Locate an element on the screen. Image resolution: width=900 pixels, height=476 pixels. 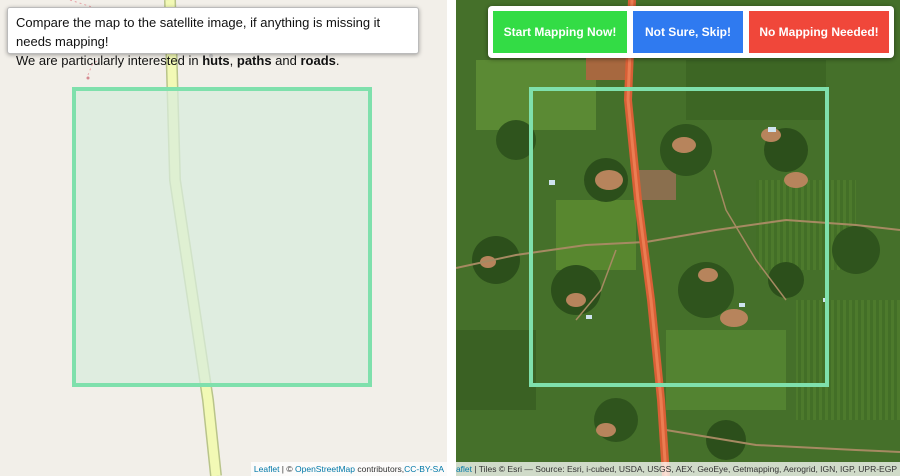
start-mapping-button: Start Mapping Now! is located at coordinates (560, 32).